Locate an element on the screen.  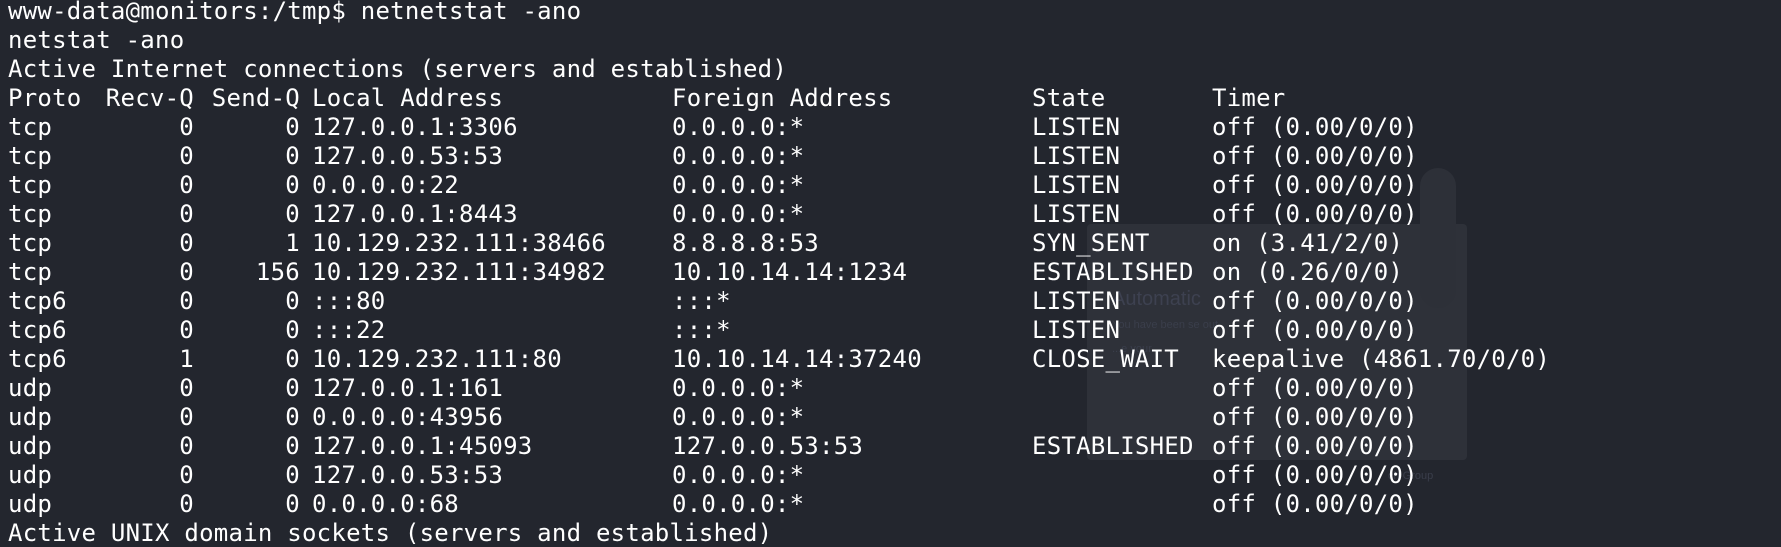
col-local-address: Local Address is located at coordinates (408, 98).